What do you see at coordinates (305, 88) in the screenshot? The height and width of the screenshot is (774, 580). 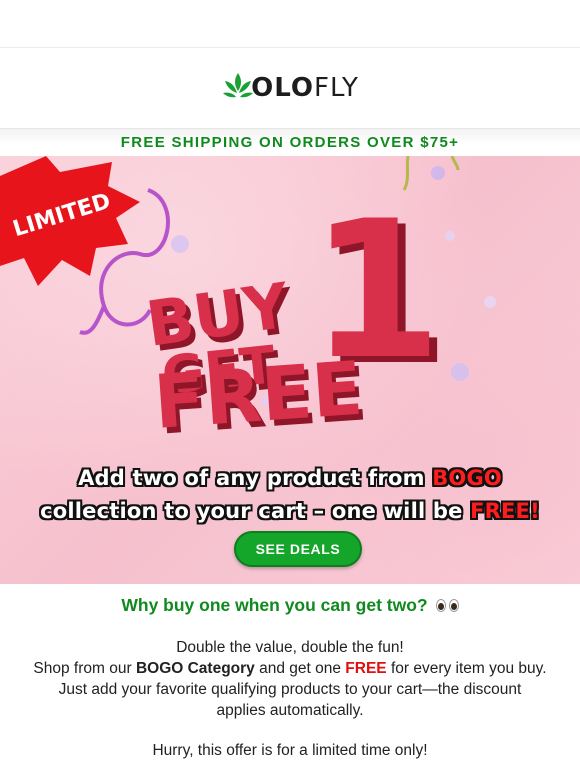 I see `brand-wordmark: OLOFLY` at bounding box center [305, 88].